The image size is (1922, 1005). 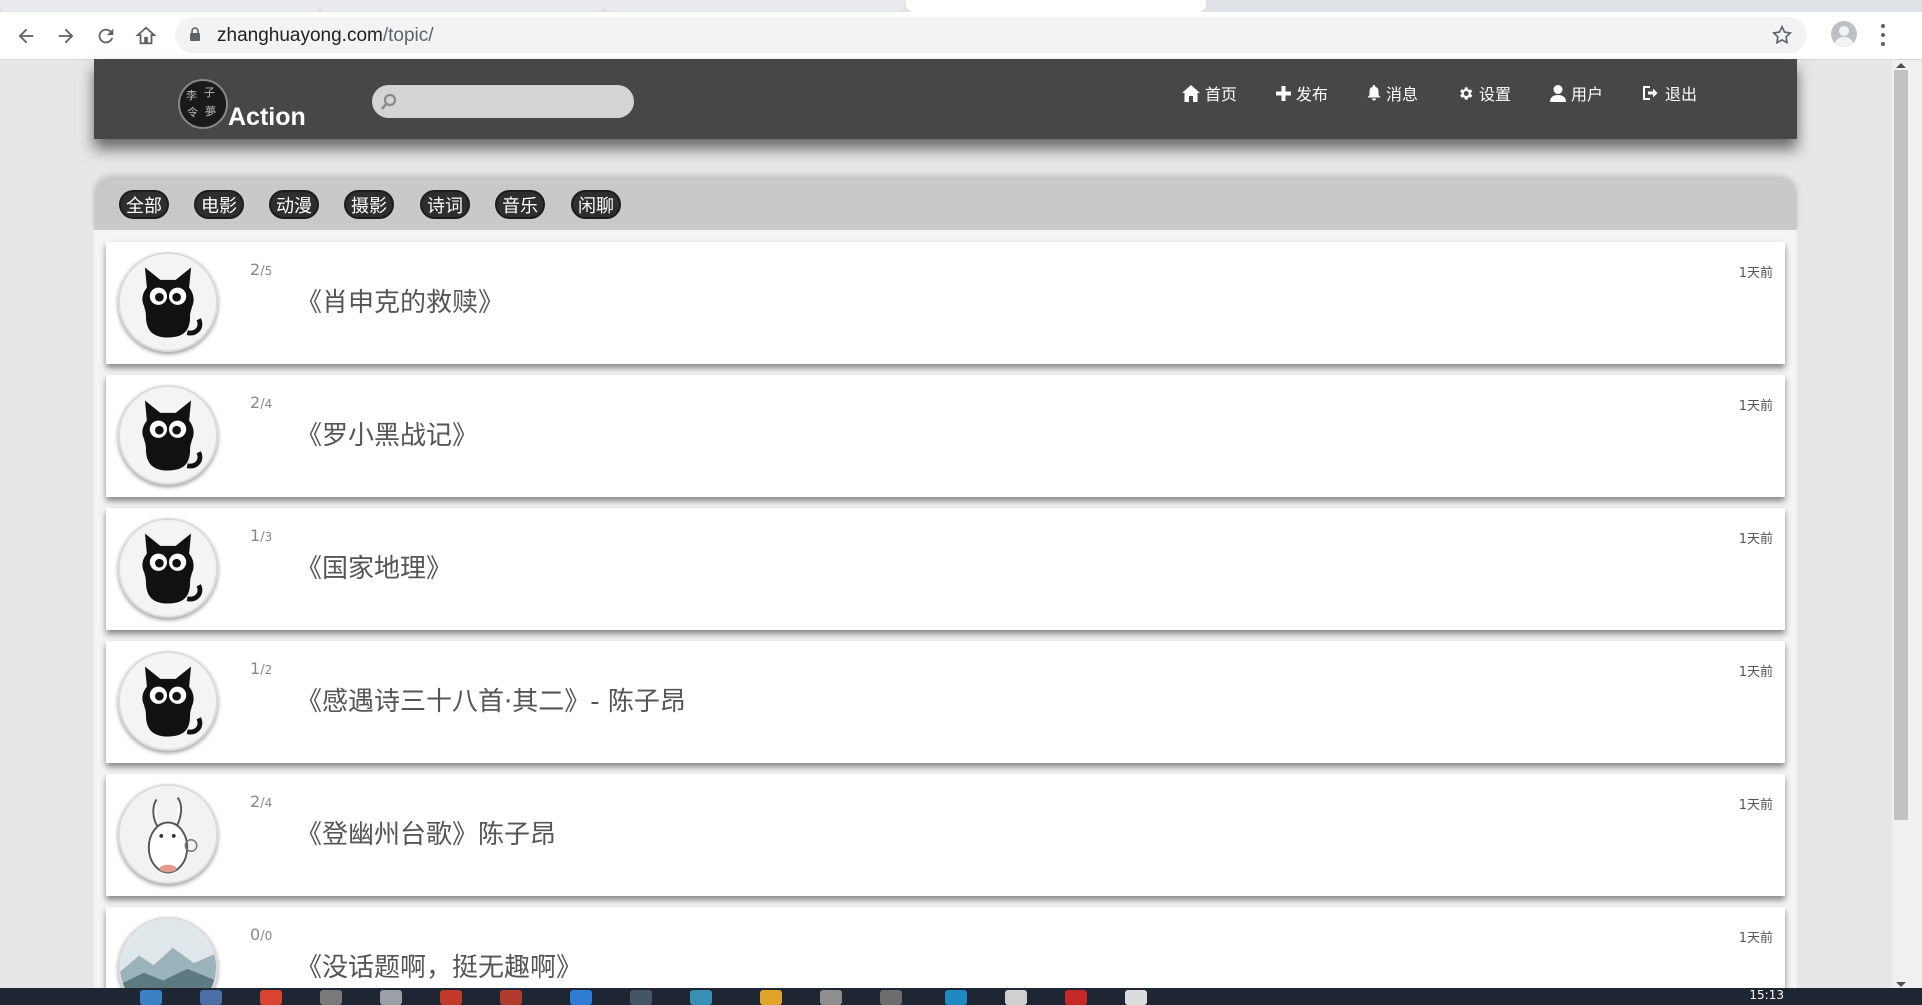 I want to click on topic-row: 2/5 《肖申克的救赎》 1天前, so click(x=945, y=303).